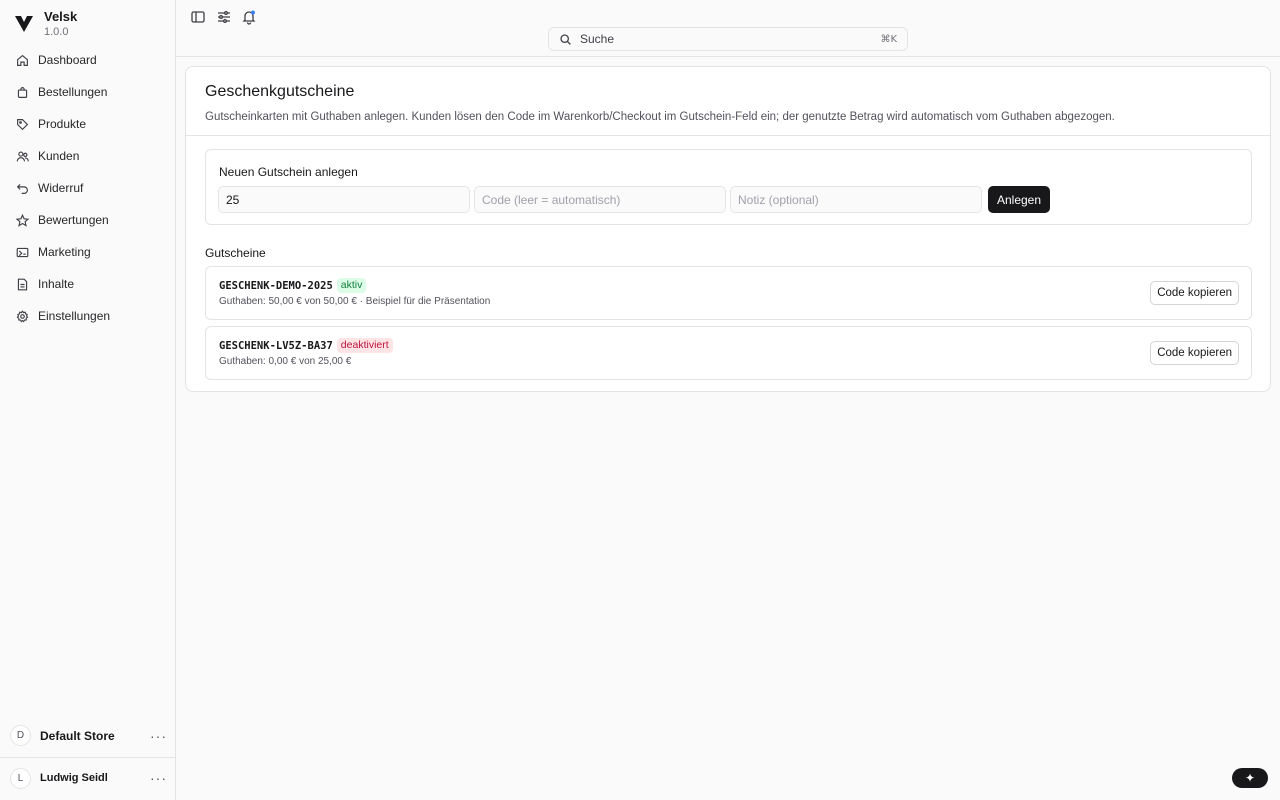  I want to click on brand-name: Velsk, so click(61, 16).